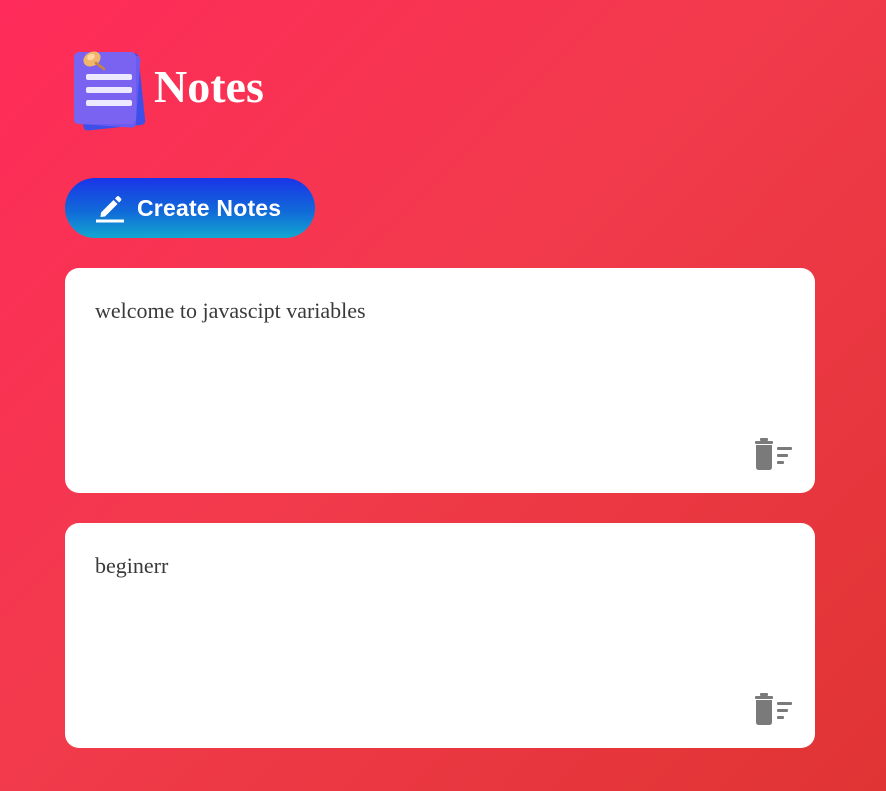 This screenshot has height=791, width=886. Describe the element at coordinates (110, 88) in the screenshot. I see `notes-stack-icon` at that location.